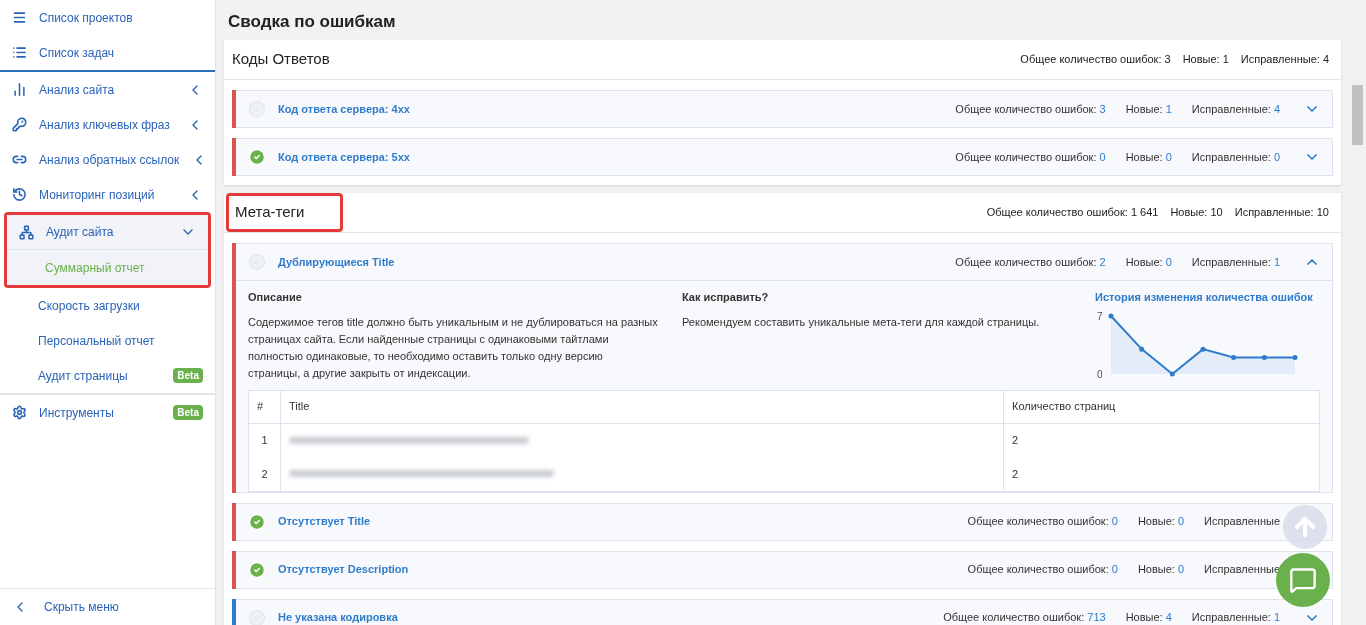  I want to click on y-tick-label: 0, so click(1100, 374).